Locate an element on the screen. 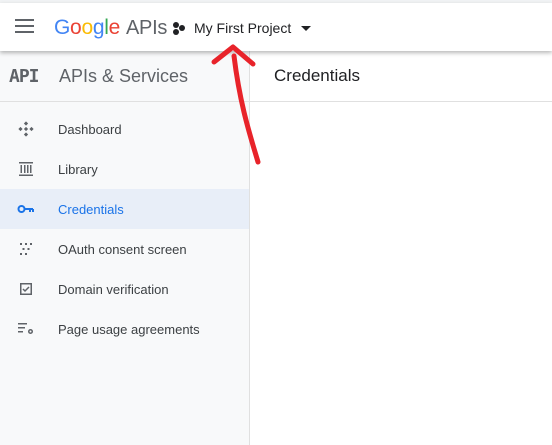 Image resolution: width=552 pixels, height=445 pixels. google-logo-letter: e is located at coordinates (114, 27).